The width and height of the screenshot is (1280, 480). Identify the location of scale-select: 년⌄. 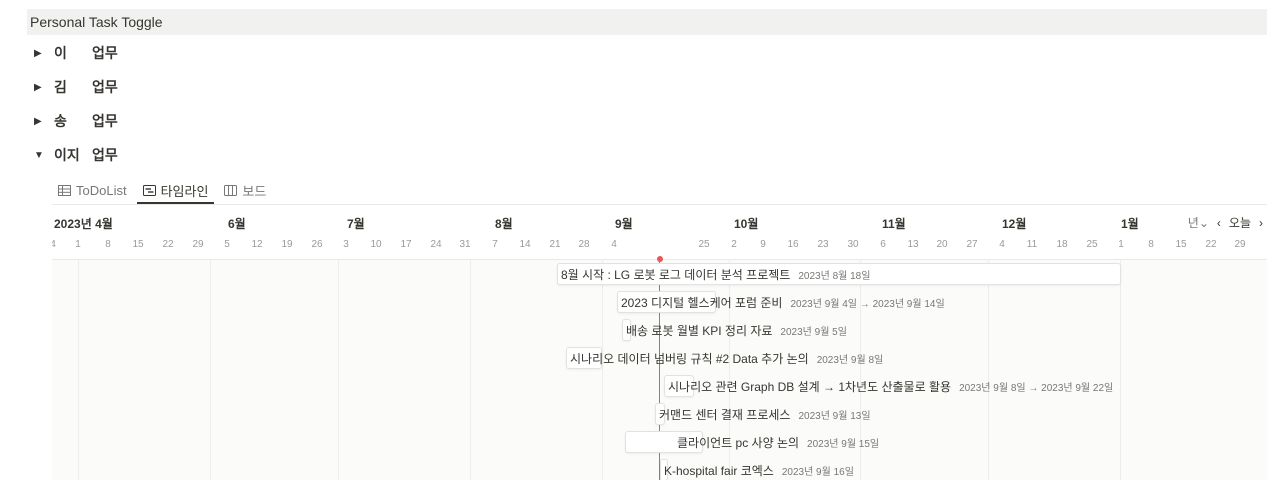
(1198, 222).